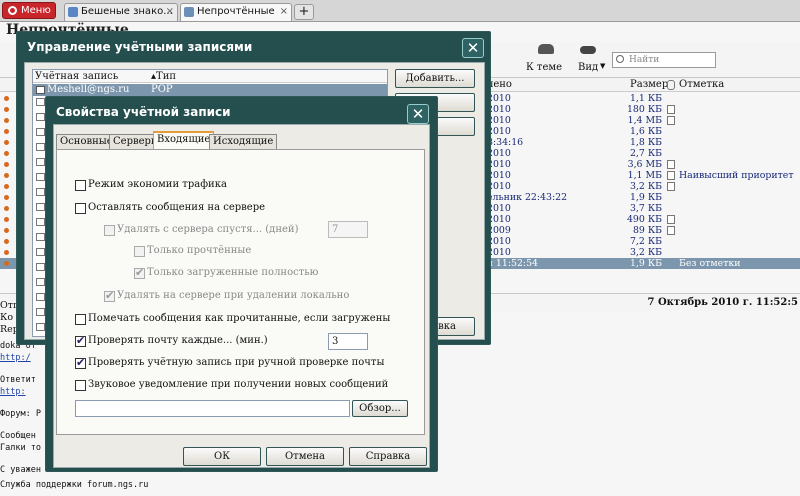 The image size is (800, 496). I want to click on leave-on-server-label: Оставлять сообщения на сервере, so click(177, 207).